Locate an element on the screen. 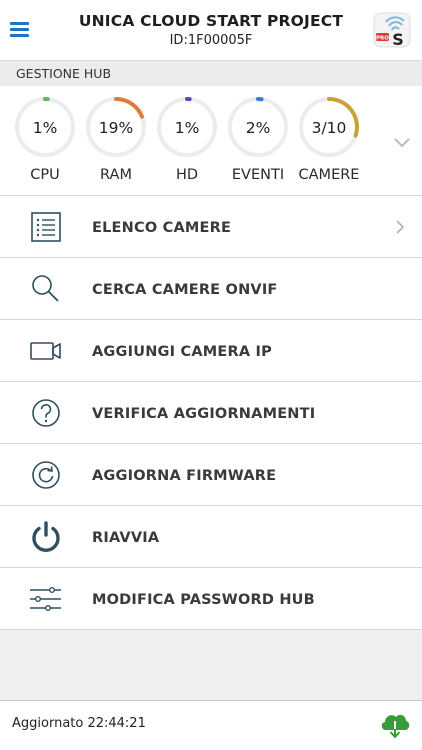 This screenshot has height=750, width=422. section-title: GESTIONE HUB is located at coordinates (64, 73).